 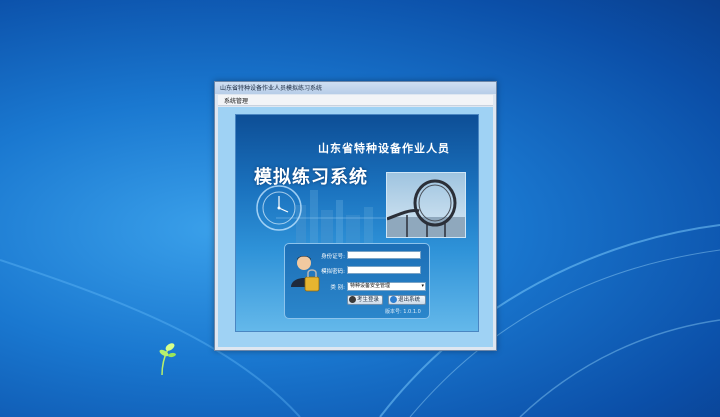 I want to click on exit-button-label: 退出系统, so click(x=409, y=300).